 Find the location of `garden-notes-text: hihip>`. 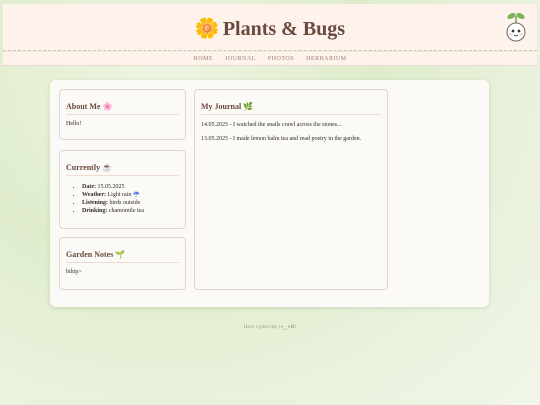

garden-notes-text: hihip> is located at coordinates (74, 272).